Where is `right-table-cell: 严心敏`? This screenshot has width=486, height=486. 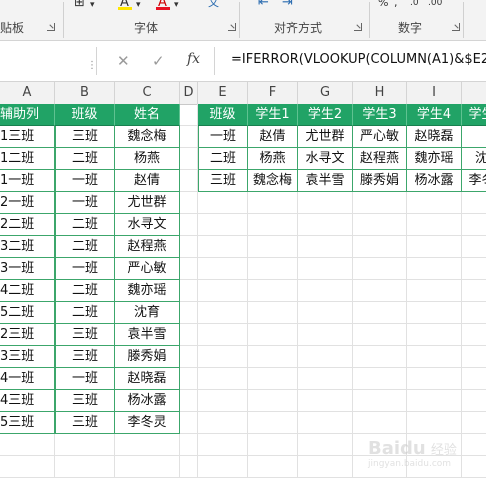 right-table-cell: 严心敏 is located at coordinates (380, 137).